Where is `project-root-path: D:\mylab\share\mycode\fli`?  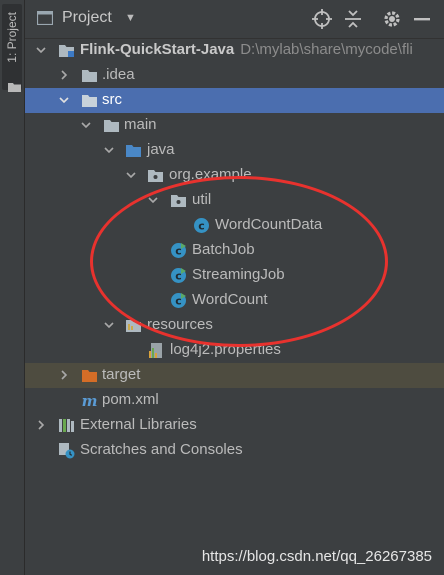
project-root-path: D:\mylab\share\mycode\fli is located at coordinates (326, 49).